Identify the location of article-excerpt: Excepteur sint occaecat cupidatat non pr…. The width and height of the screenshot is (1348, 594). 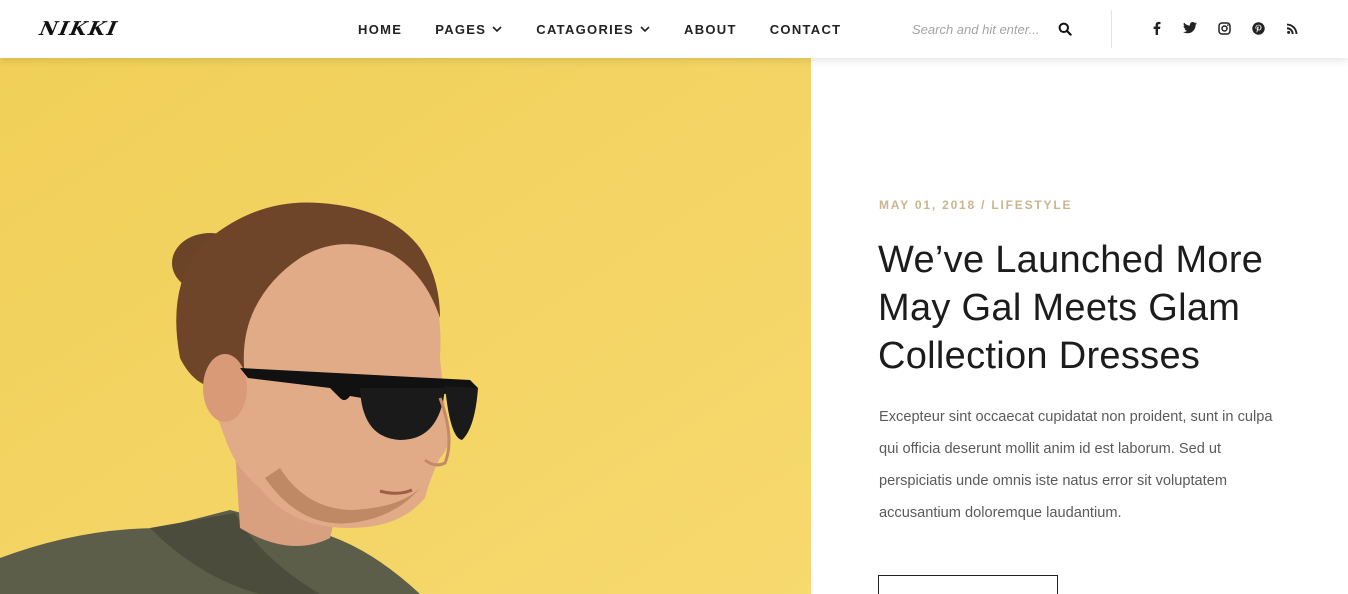
(1076, 465).